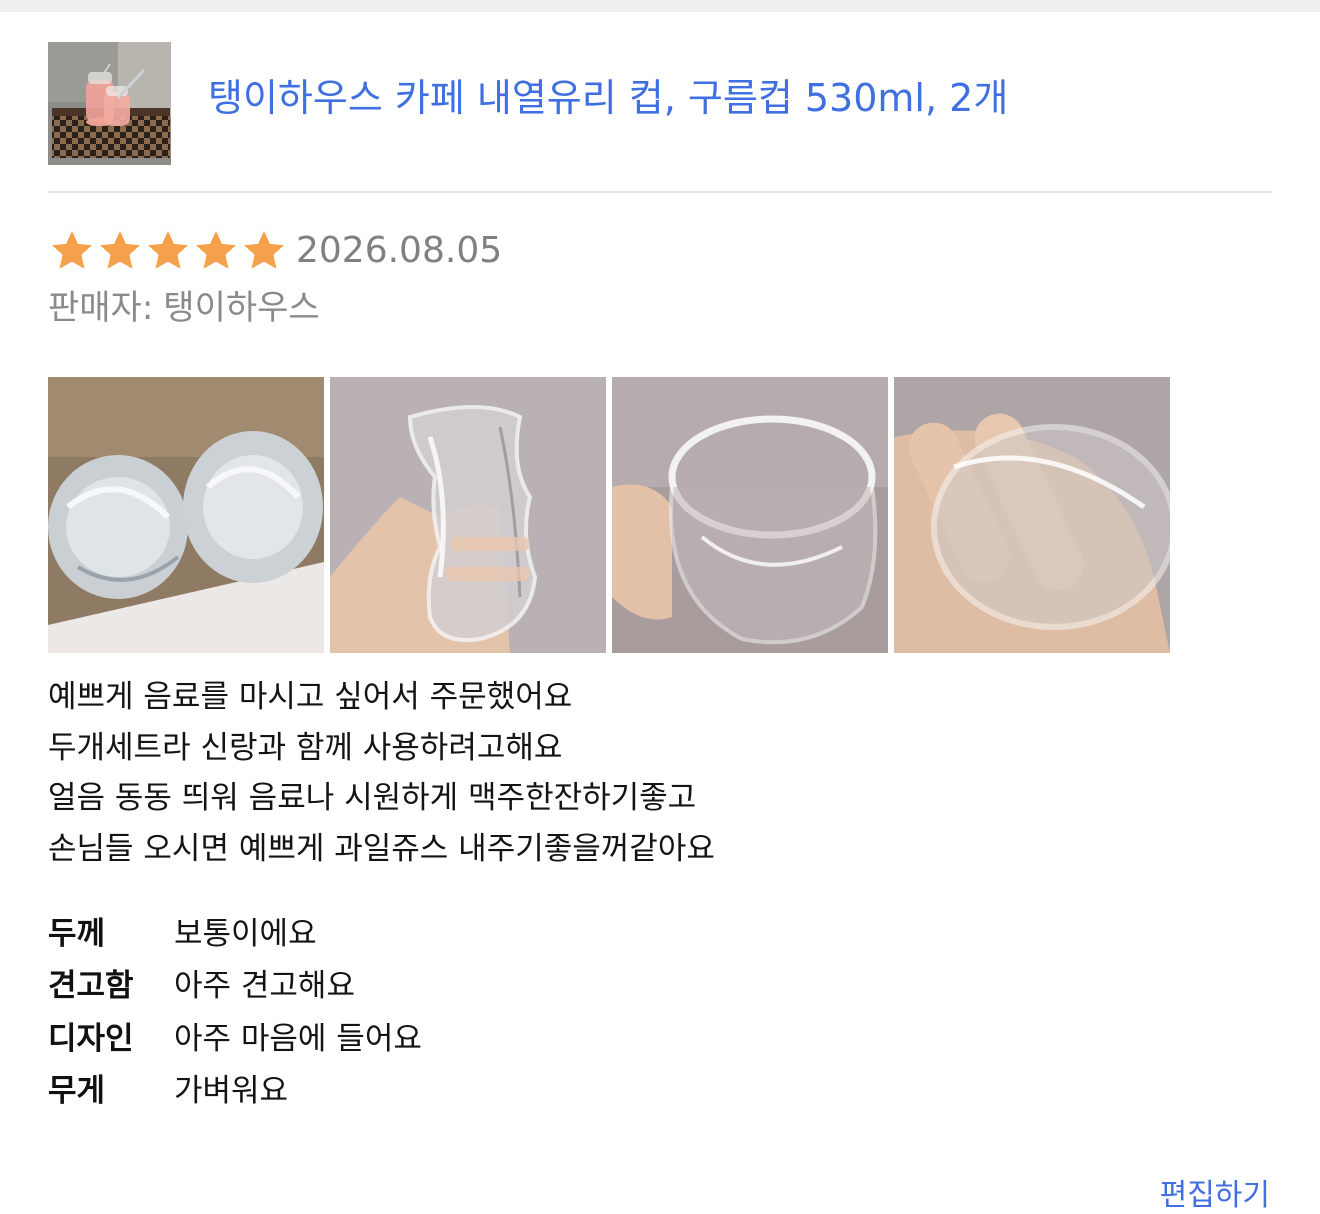 The height and width of the screenshot is (1214, 1320). What do you see at coordinates (381, 848) in the screenshot?
I see `review-line: 손님들 오시면 예쁘게 과일쥬스 내주기좋을꺼같아요` at bounding box center [381, 848].